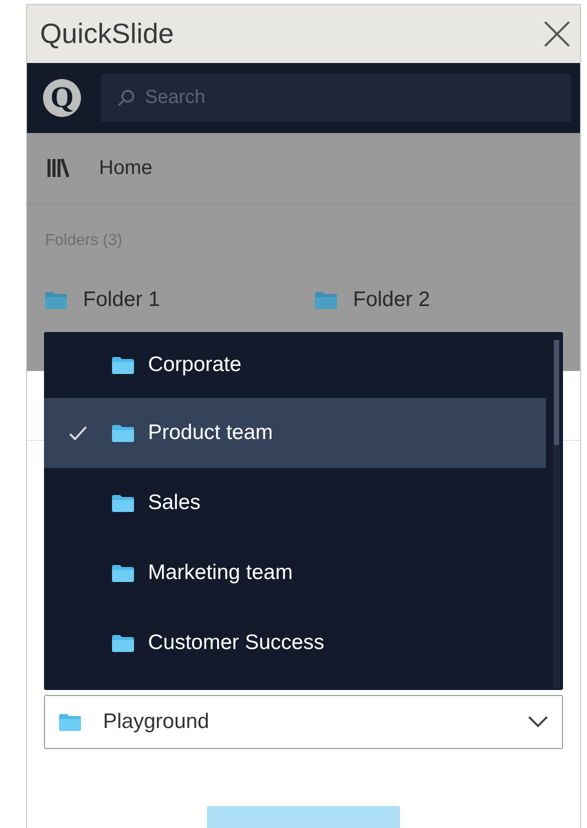 The image size is (587, 828). What do you see at coordinates (295, 573) in the screenshot?
I see `dropdown-option: Marketing team` at bounding box center [295, 573].